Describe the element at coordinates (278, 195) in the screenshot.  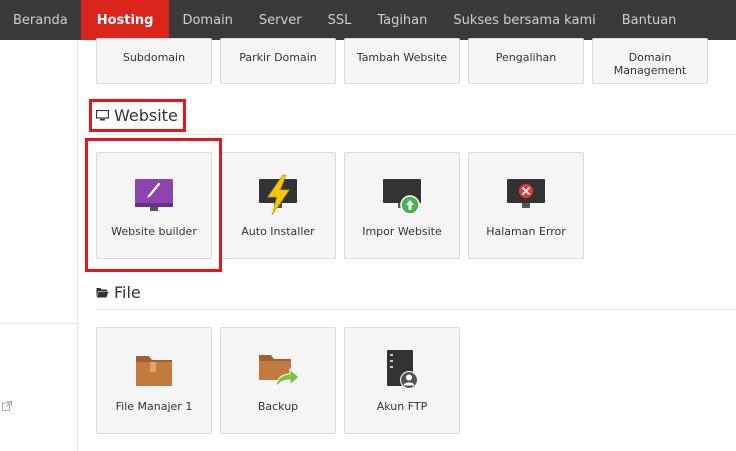
I see `monitor-lightning-icon` at that location.